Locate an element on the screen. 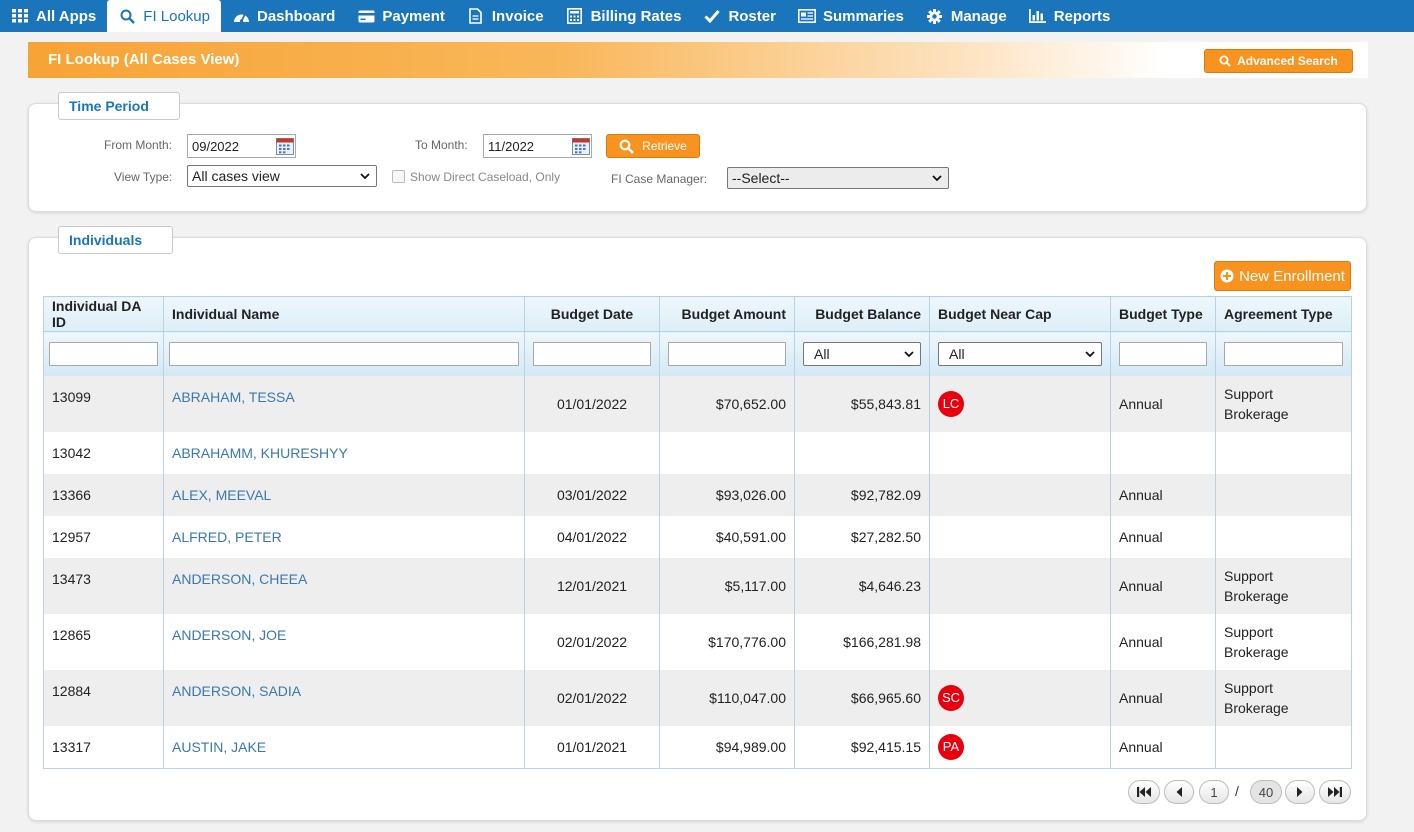 The width and height of the screenshot is (1414, 832). filter-near-cap-value: All is located at coordinates (957, 353).